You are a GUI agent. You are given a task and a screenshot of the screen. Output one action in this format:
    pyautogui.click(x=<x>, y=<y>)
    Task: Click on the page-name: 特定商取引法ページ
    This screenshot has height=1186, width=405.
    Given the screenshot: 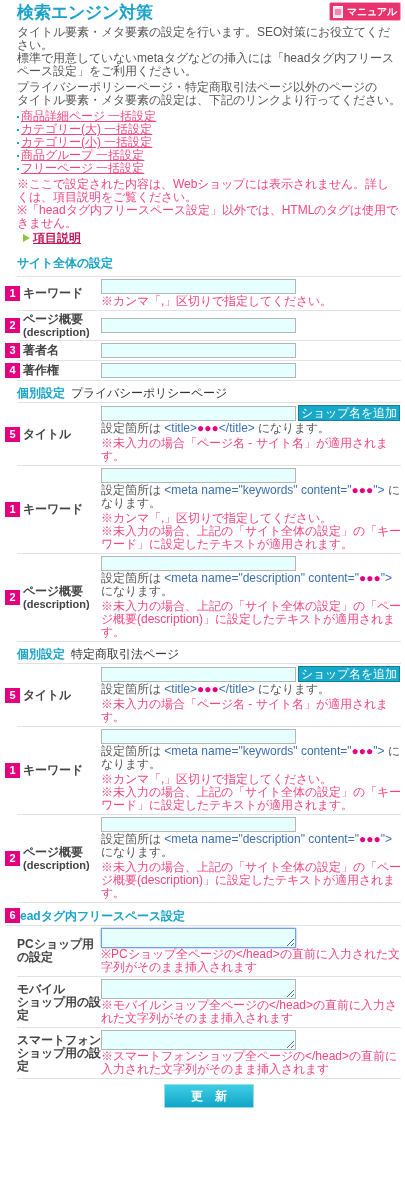 What is the action you would take?
    pyautogui.click(x=125, y=654)
    